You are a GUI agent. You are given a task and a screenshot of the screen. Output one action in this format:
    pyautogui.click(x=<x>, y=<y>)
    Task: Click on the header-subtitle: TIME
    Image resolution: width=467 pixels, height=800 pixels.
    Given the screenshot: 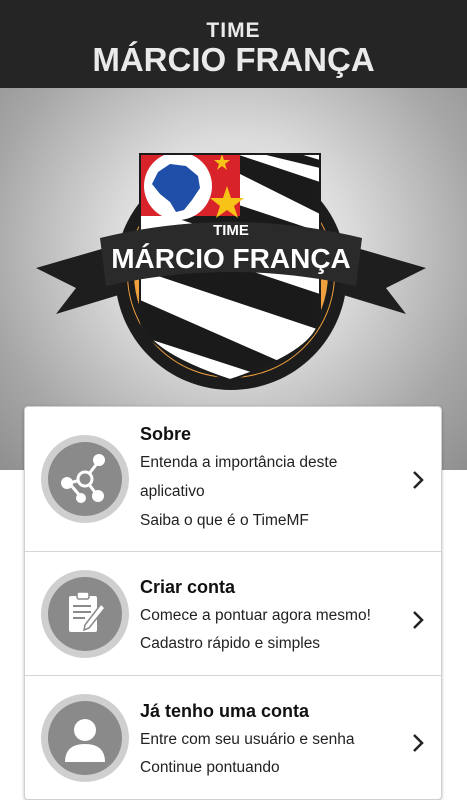 What is the action you would take?
    pyautogui.click(x=233, y=30)
    